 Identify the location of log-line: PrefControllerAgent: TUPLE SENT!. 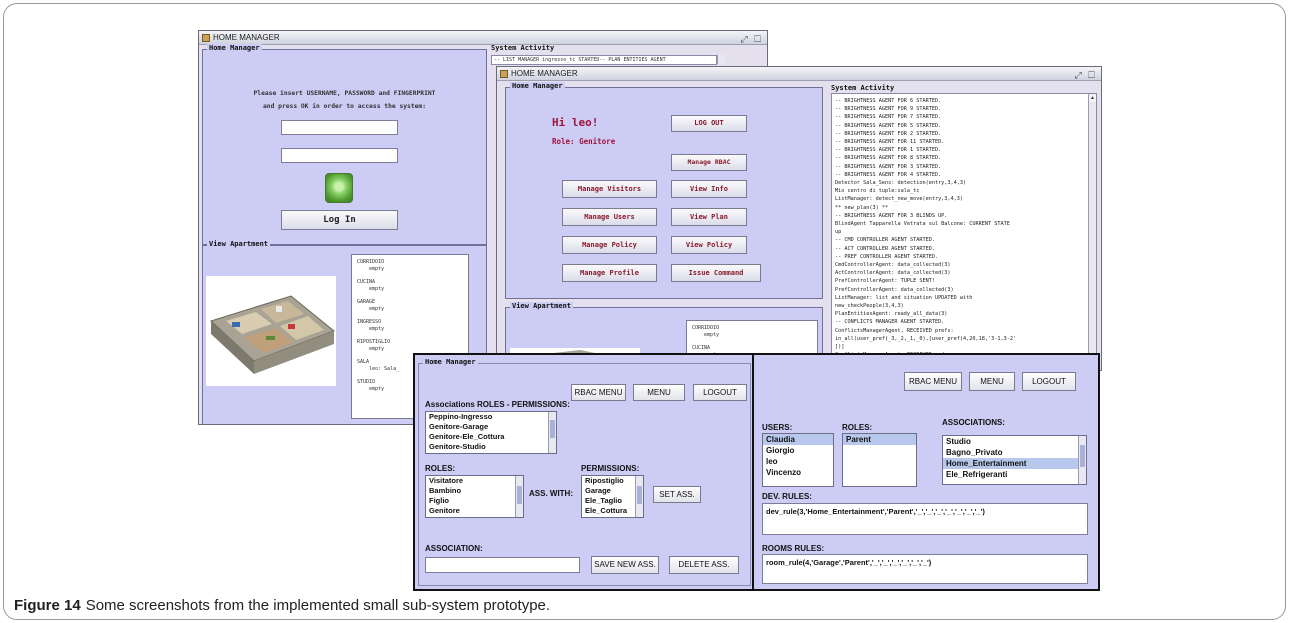
(885, 281).